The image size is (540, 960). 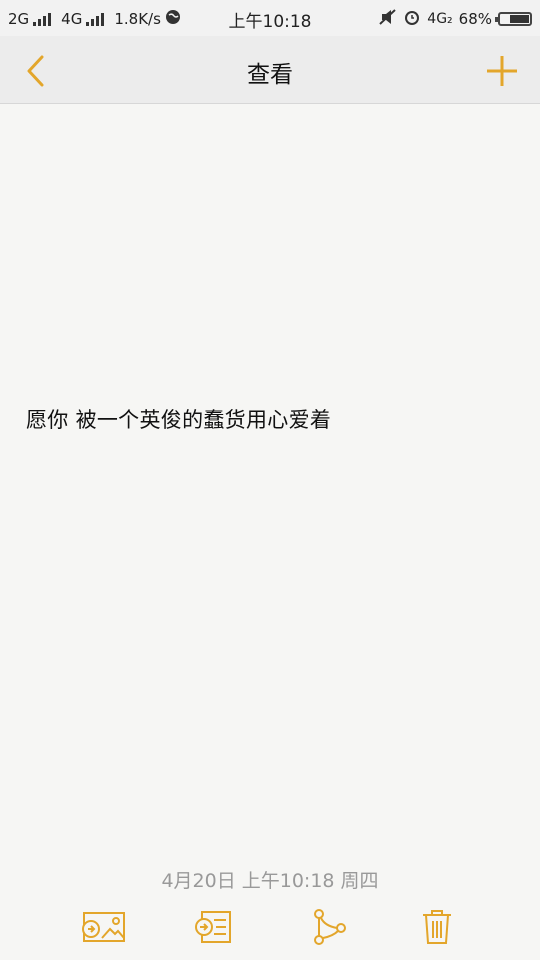 I want to click on insert-text-button, so click(x=214, y=927).